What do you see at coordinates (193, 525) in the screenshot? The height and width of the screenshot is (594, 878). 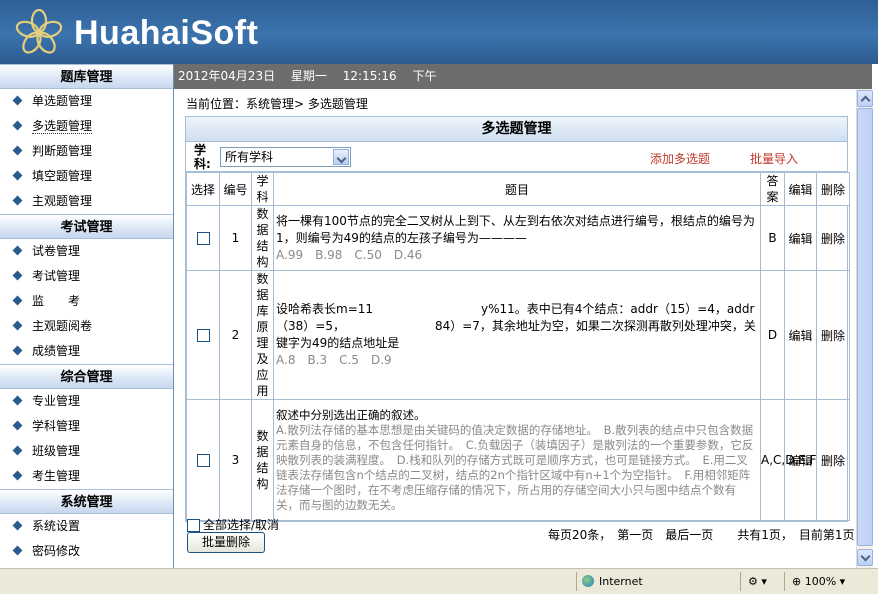 I see `select-all-checkbox` at bounding box center [193, 525].